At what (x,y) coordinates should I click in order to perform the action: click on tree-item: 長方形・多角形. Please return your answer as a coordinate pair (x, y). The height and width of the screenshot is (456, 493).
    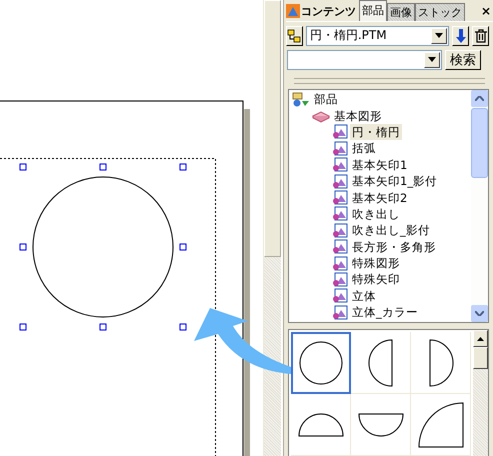
    Looking at the image, I should click on (394, 246).